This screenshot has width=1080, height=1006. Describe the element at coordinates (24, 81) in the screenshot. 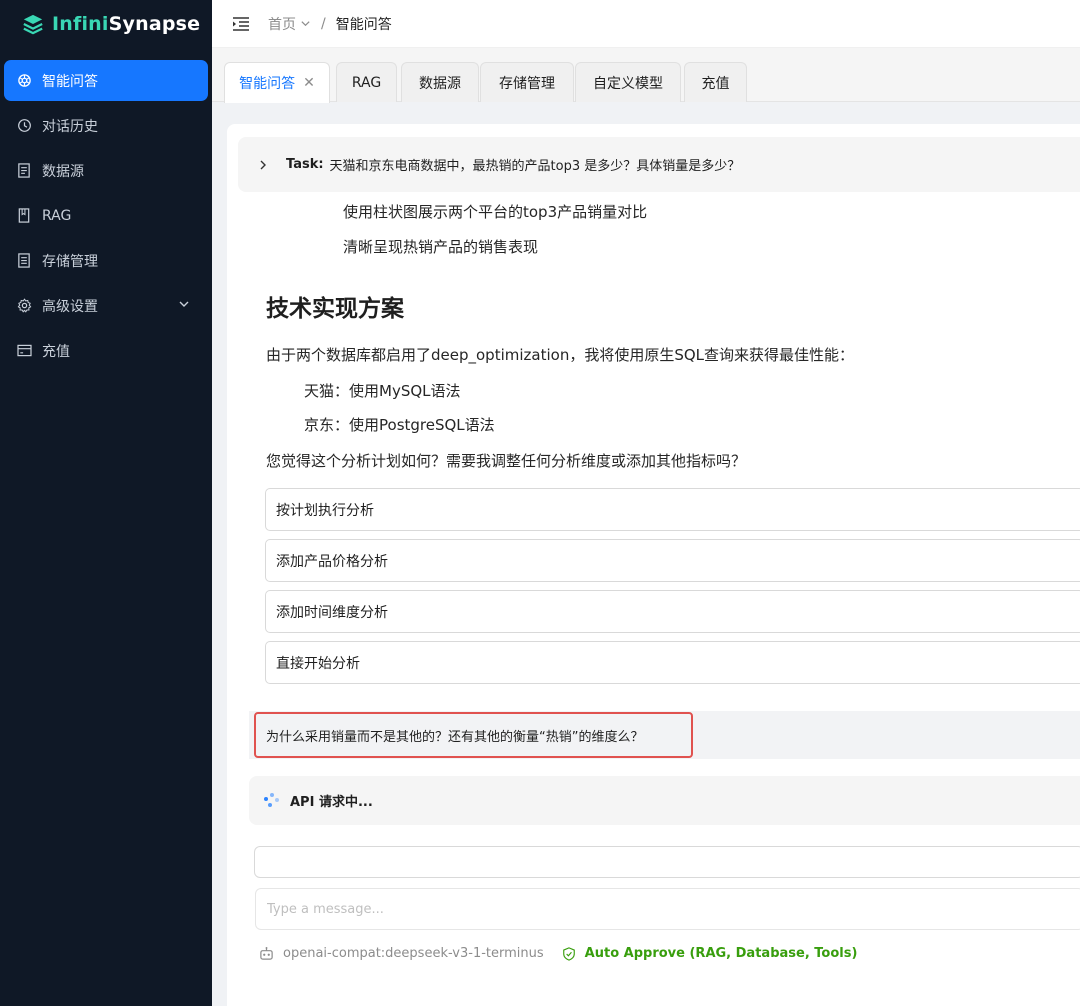

I see `openai-icon` at that location.